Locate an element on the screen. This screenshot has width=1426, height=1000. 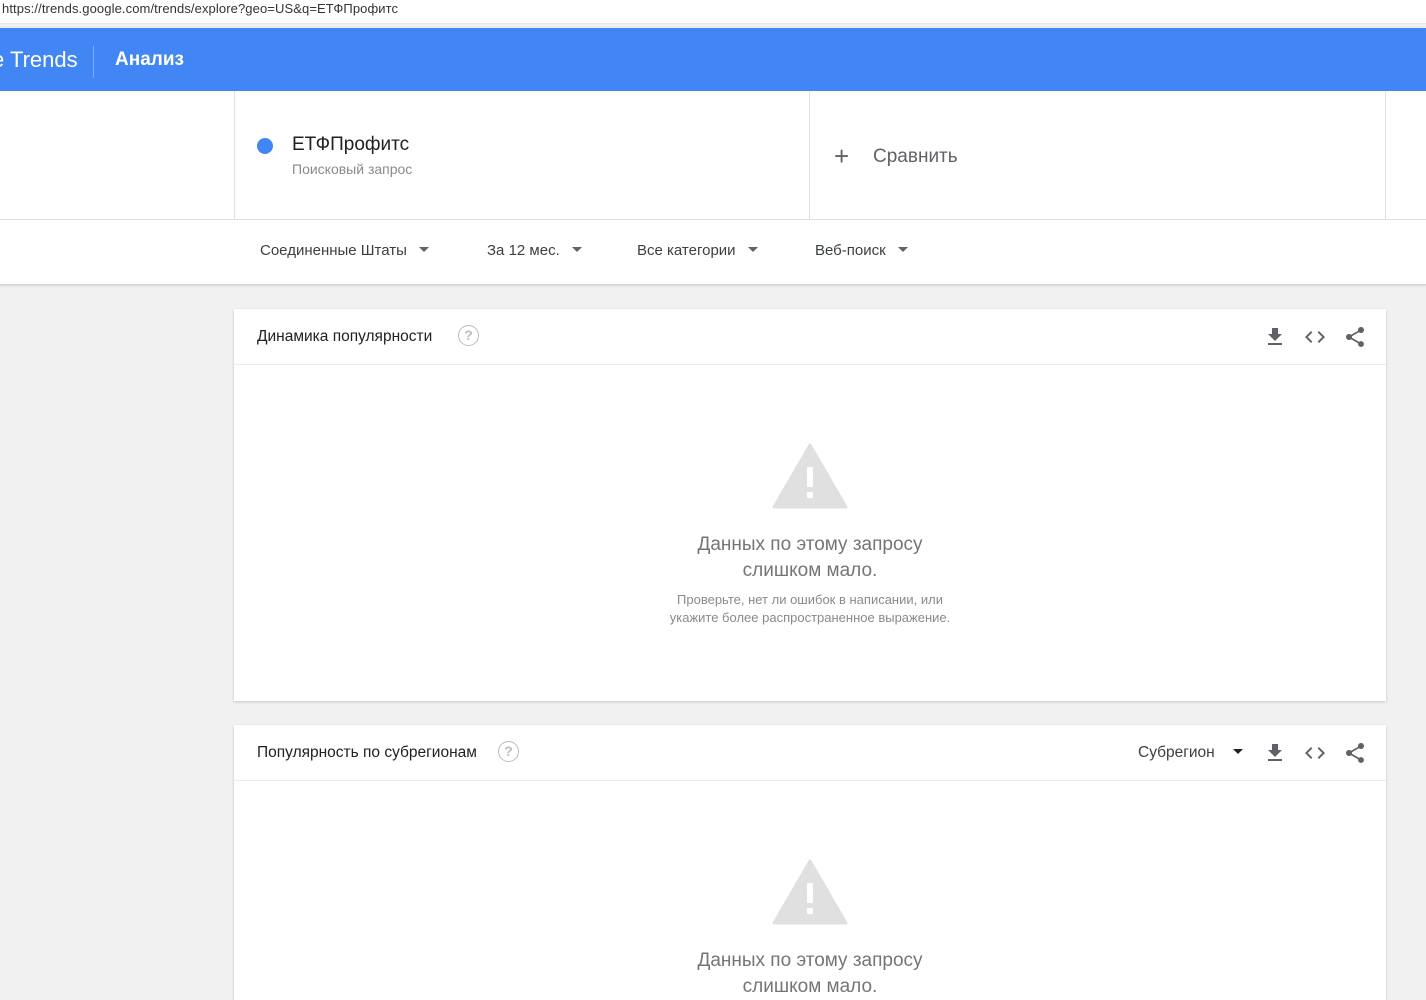
header-divider is located at coordinates (93, 62).